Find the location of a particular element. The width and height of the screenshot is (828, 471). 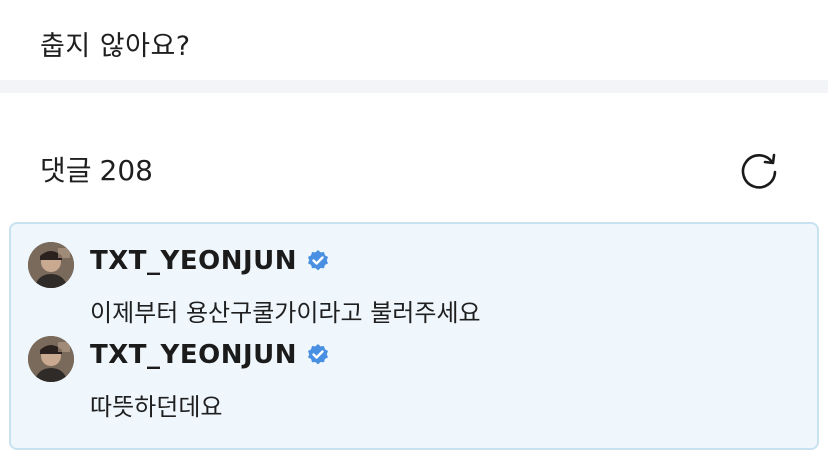

refresh-icon is located at coordinates (759, 171).